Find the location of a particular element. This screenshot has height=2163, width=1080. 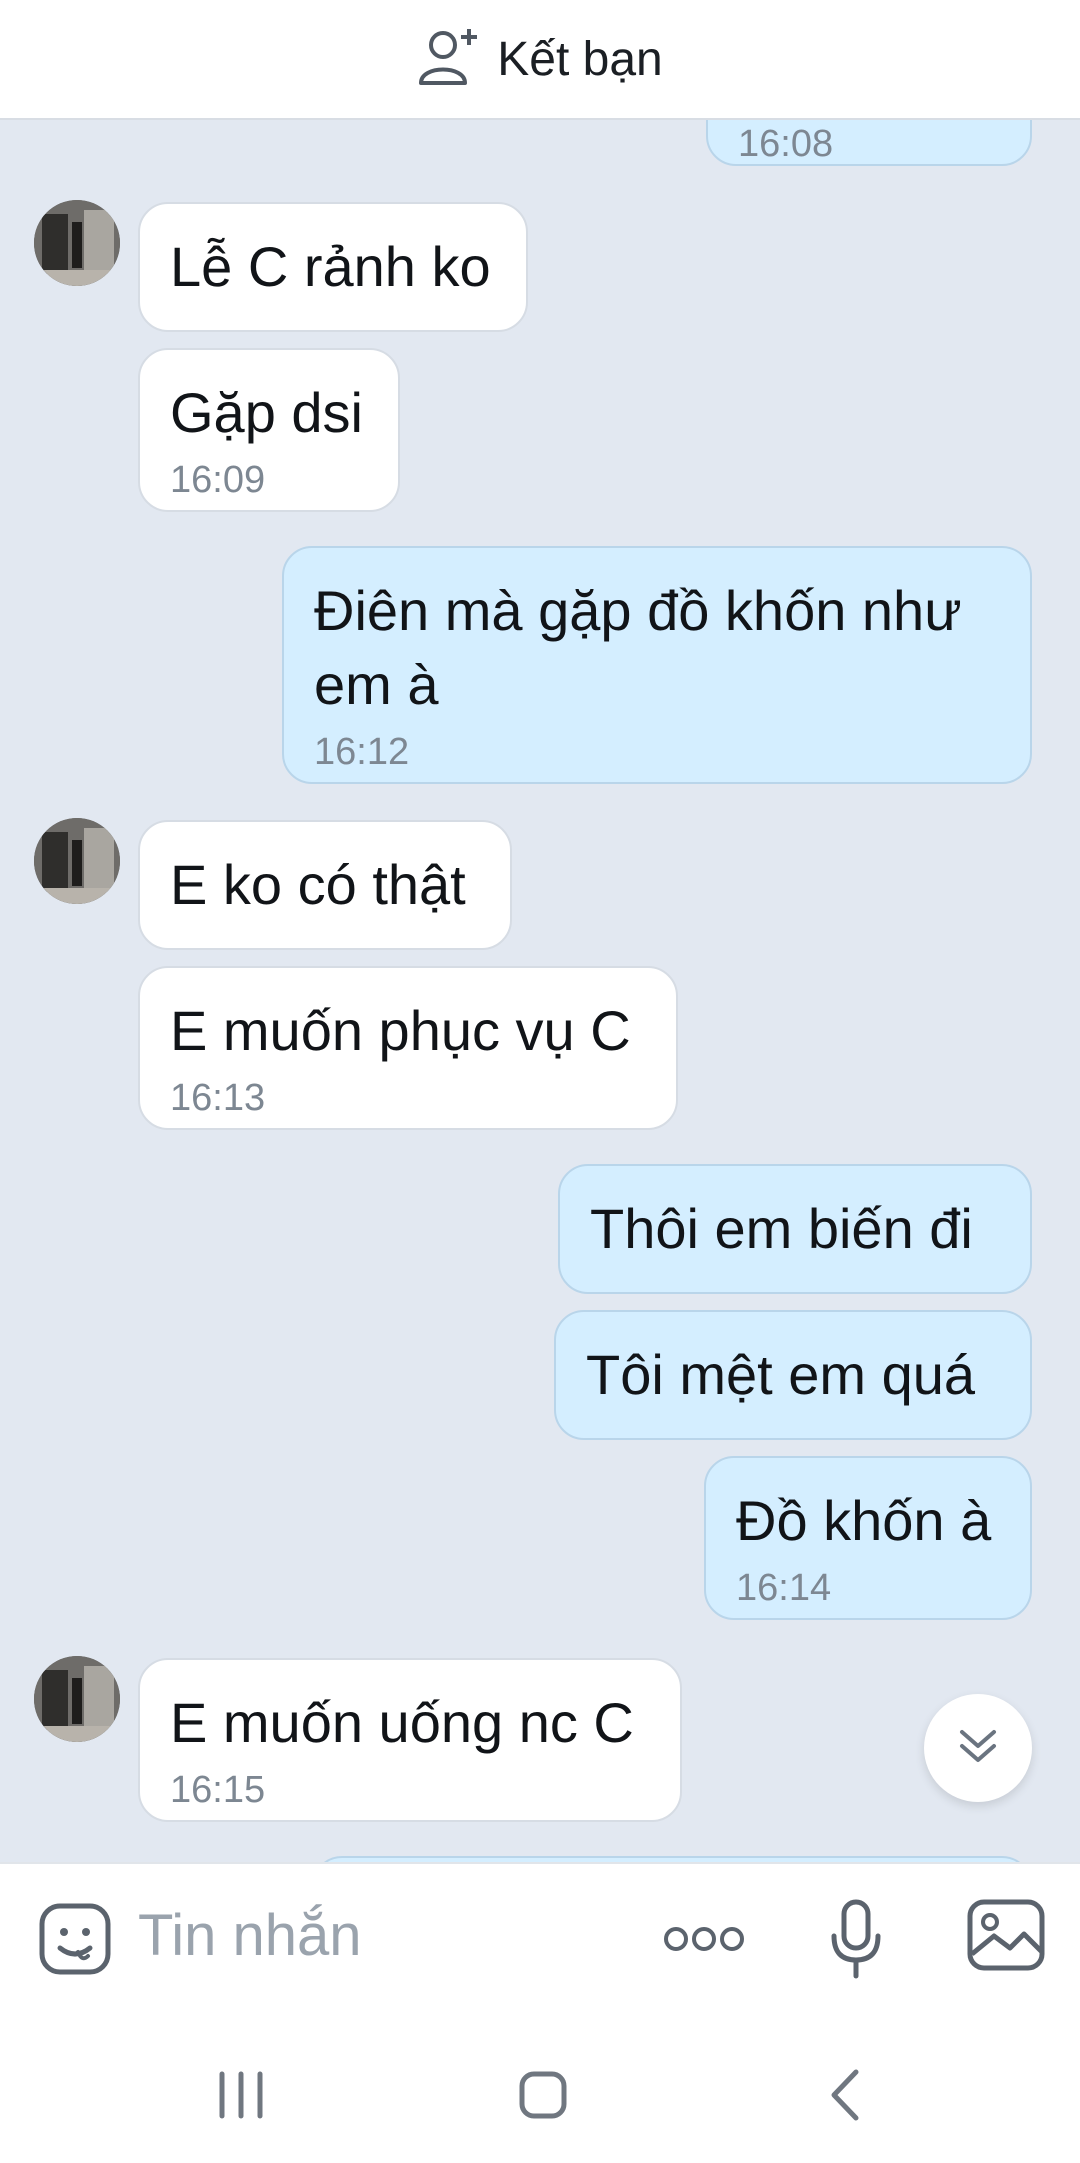

add-friend-button: Kết bạn is located at coordinates (540, 59).